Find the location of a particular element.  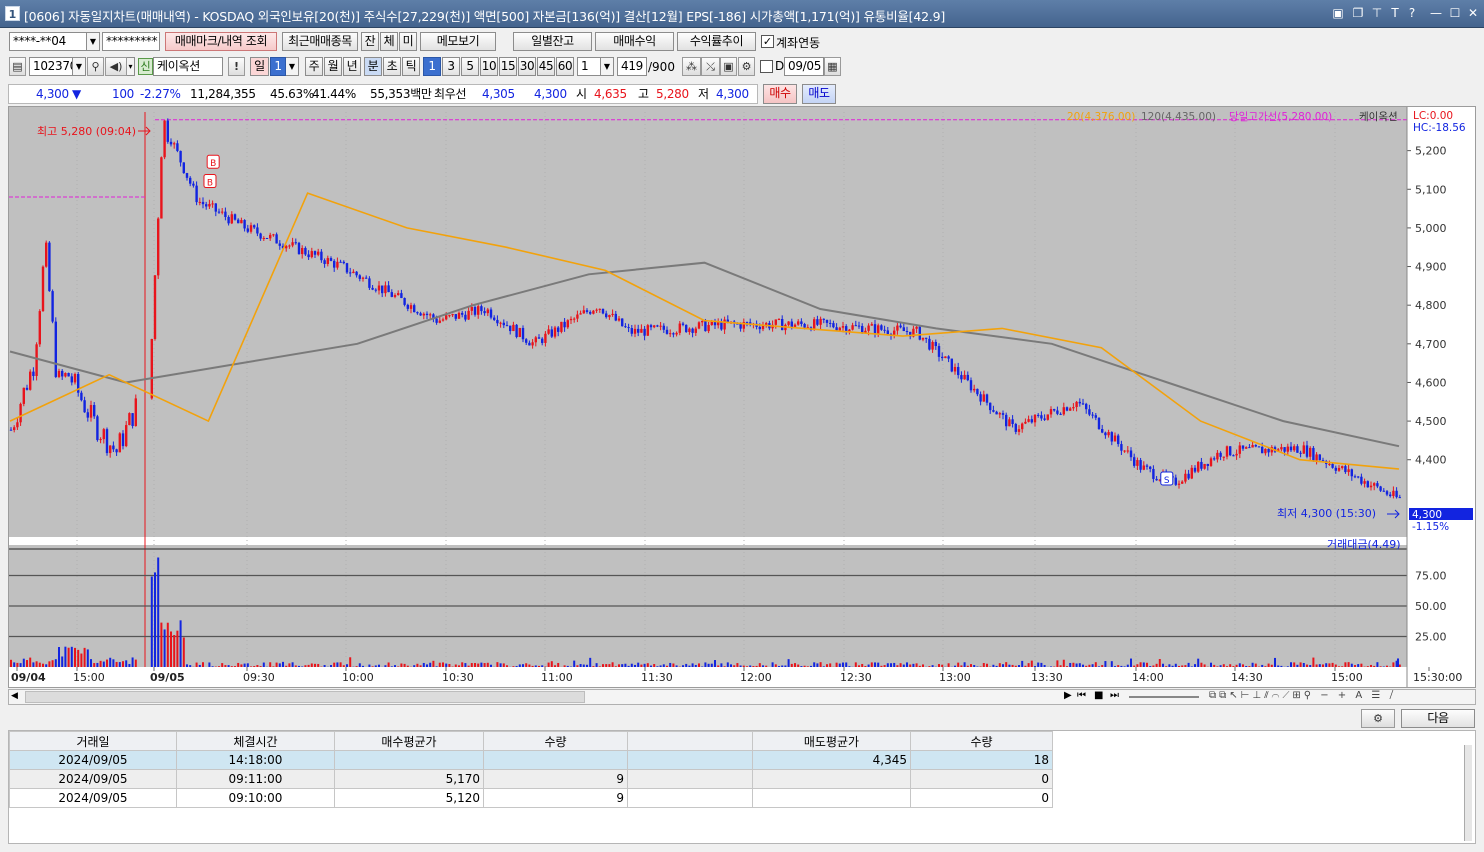

zoom-slider is located at coordinates (1164, 697).